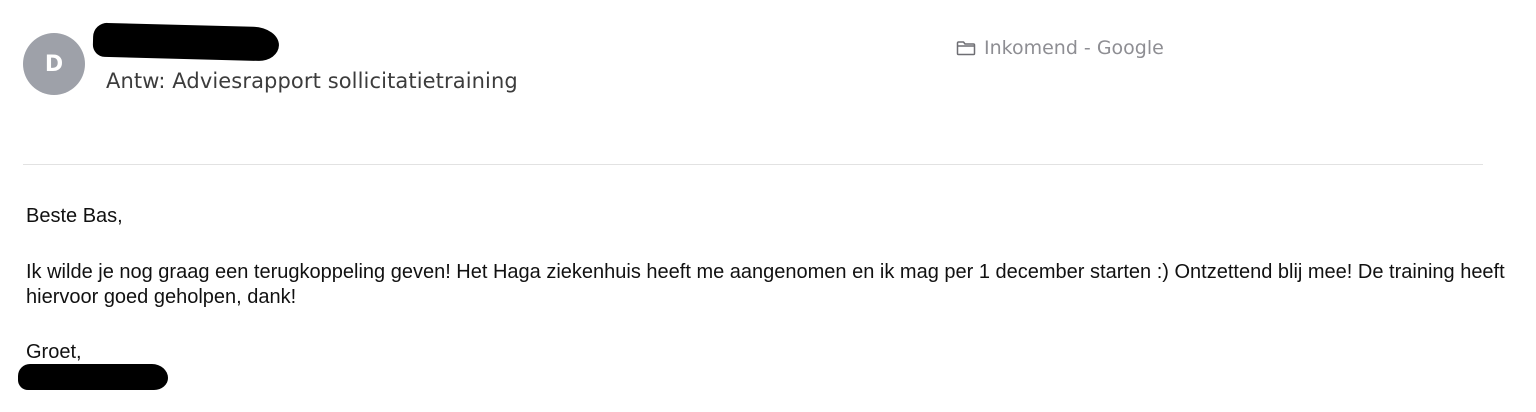  I want to click on mailbox-folder: Inkomend - Google, so click(1060, 48).